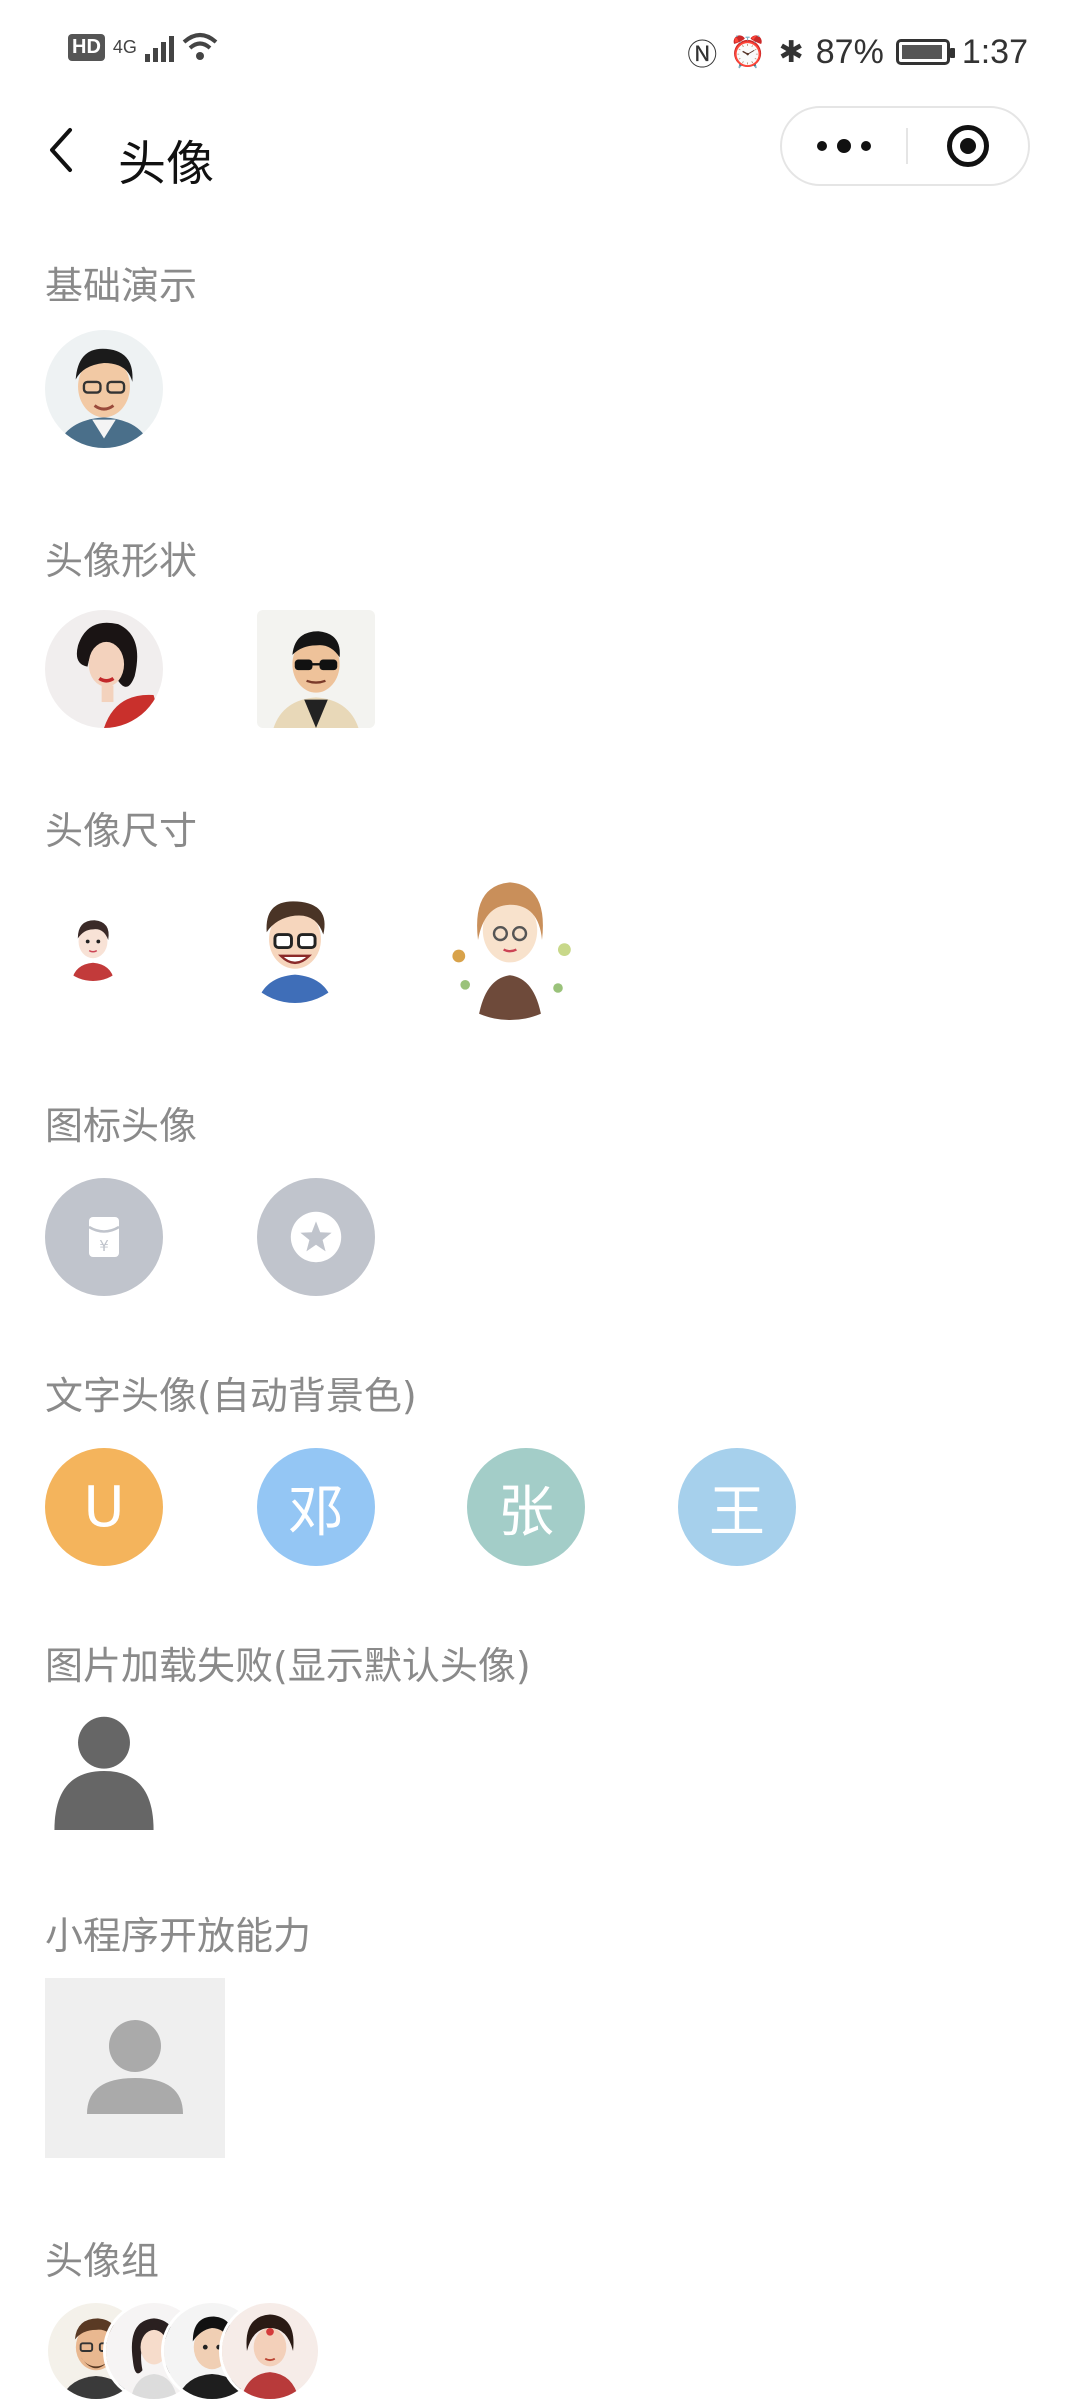  I want to click on avatar-circle, so click(104, 669).